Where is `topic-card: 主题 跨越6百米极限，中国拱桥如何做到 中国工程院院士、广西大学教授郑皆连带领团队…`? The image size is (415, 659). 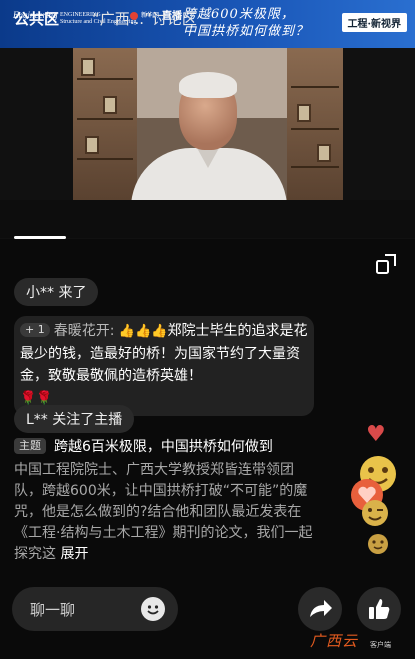 topic-card: 主题 跨越6百米极限，中国拱桥如何做到 中国工程院院士、广西大学教授郑皆连带领团队… is located at coordinates (164, 501).